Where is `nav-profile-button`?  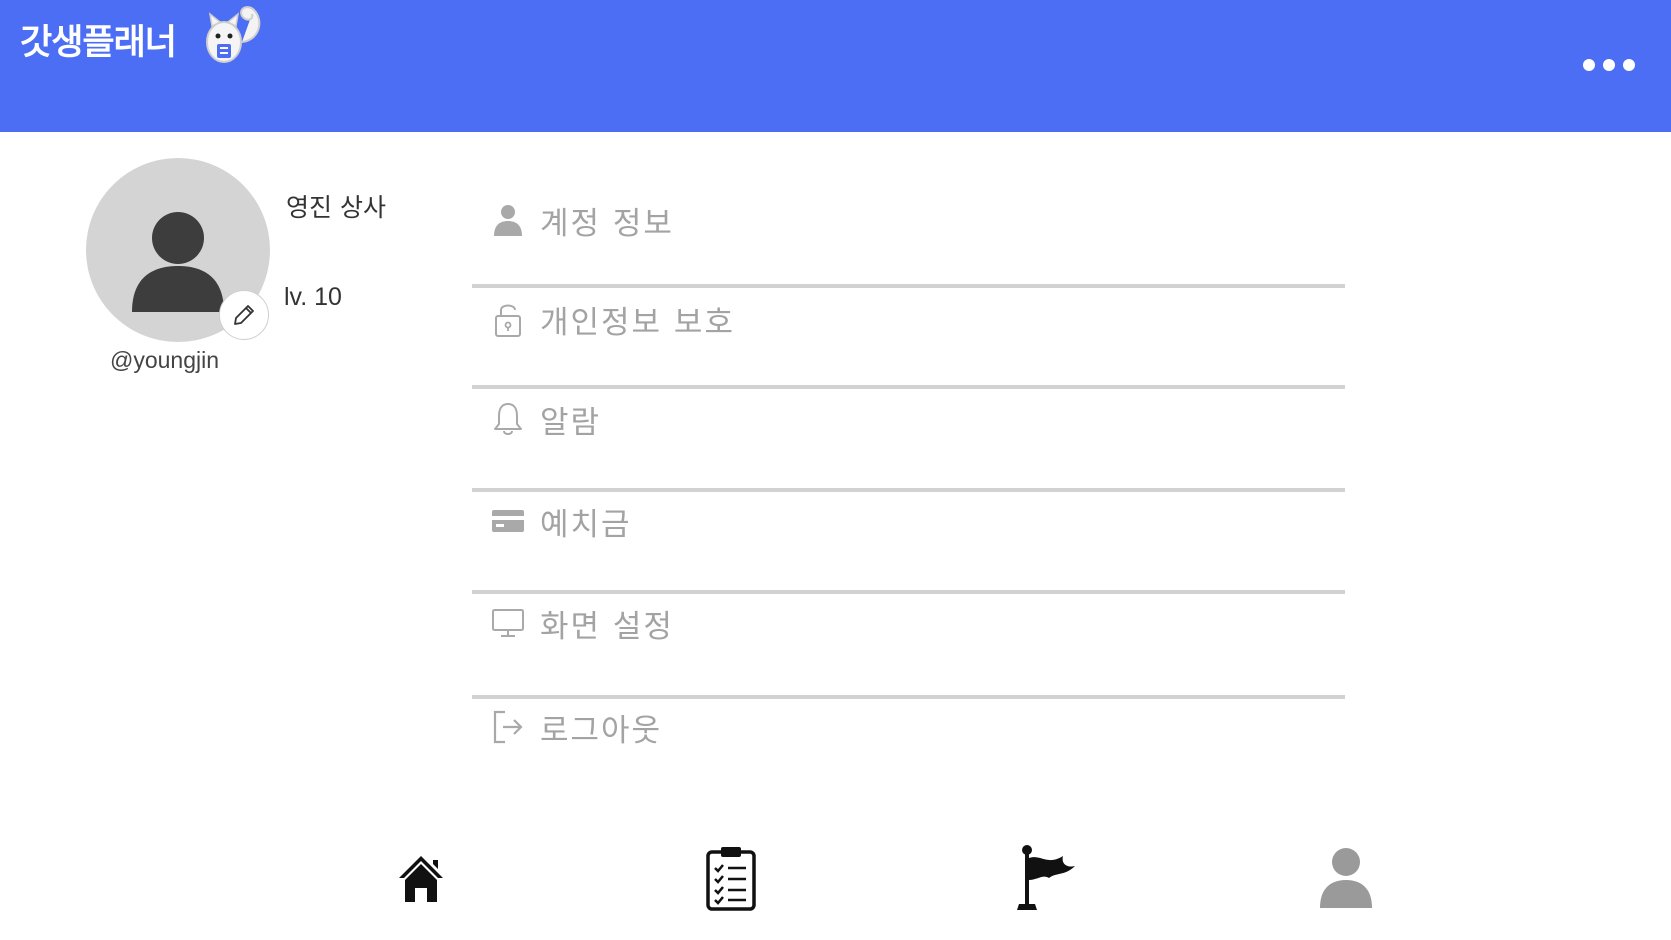
nav-profile-button is located at coordinates (1346, 878).